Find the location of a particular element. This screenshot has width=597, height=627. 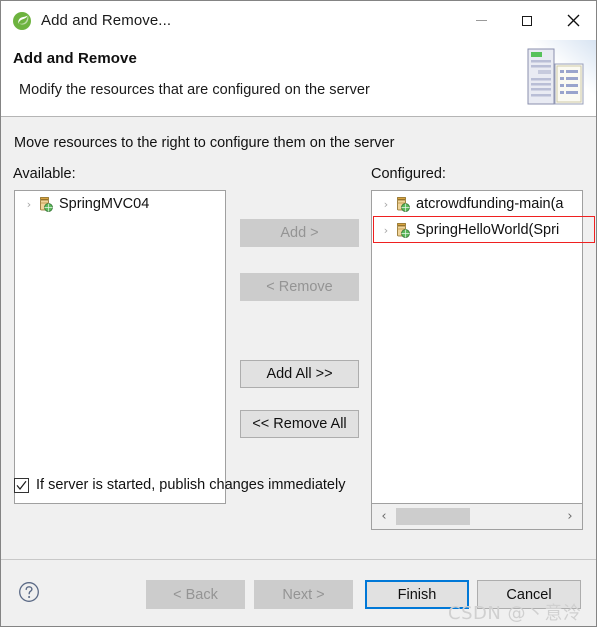

configured-list-hscrollbar: ‹ › is located at coordinates (477, 517).